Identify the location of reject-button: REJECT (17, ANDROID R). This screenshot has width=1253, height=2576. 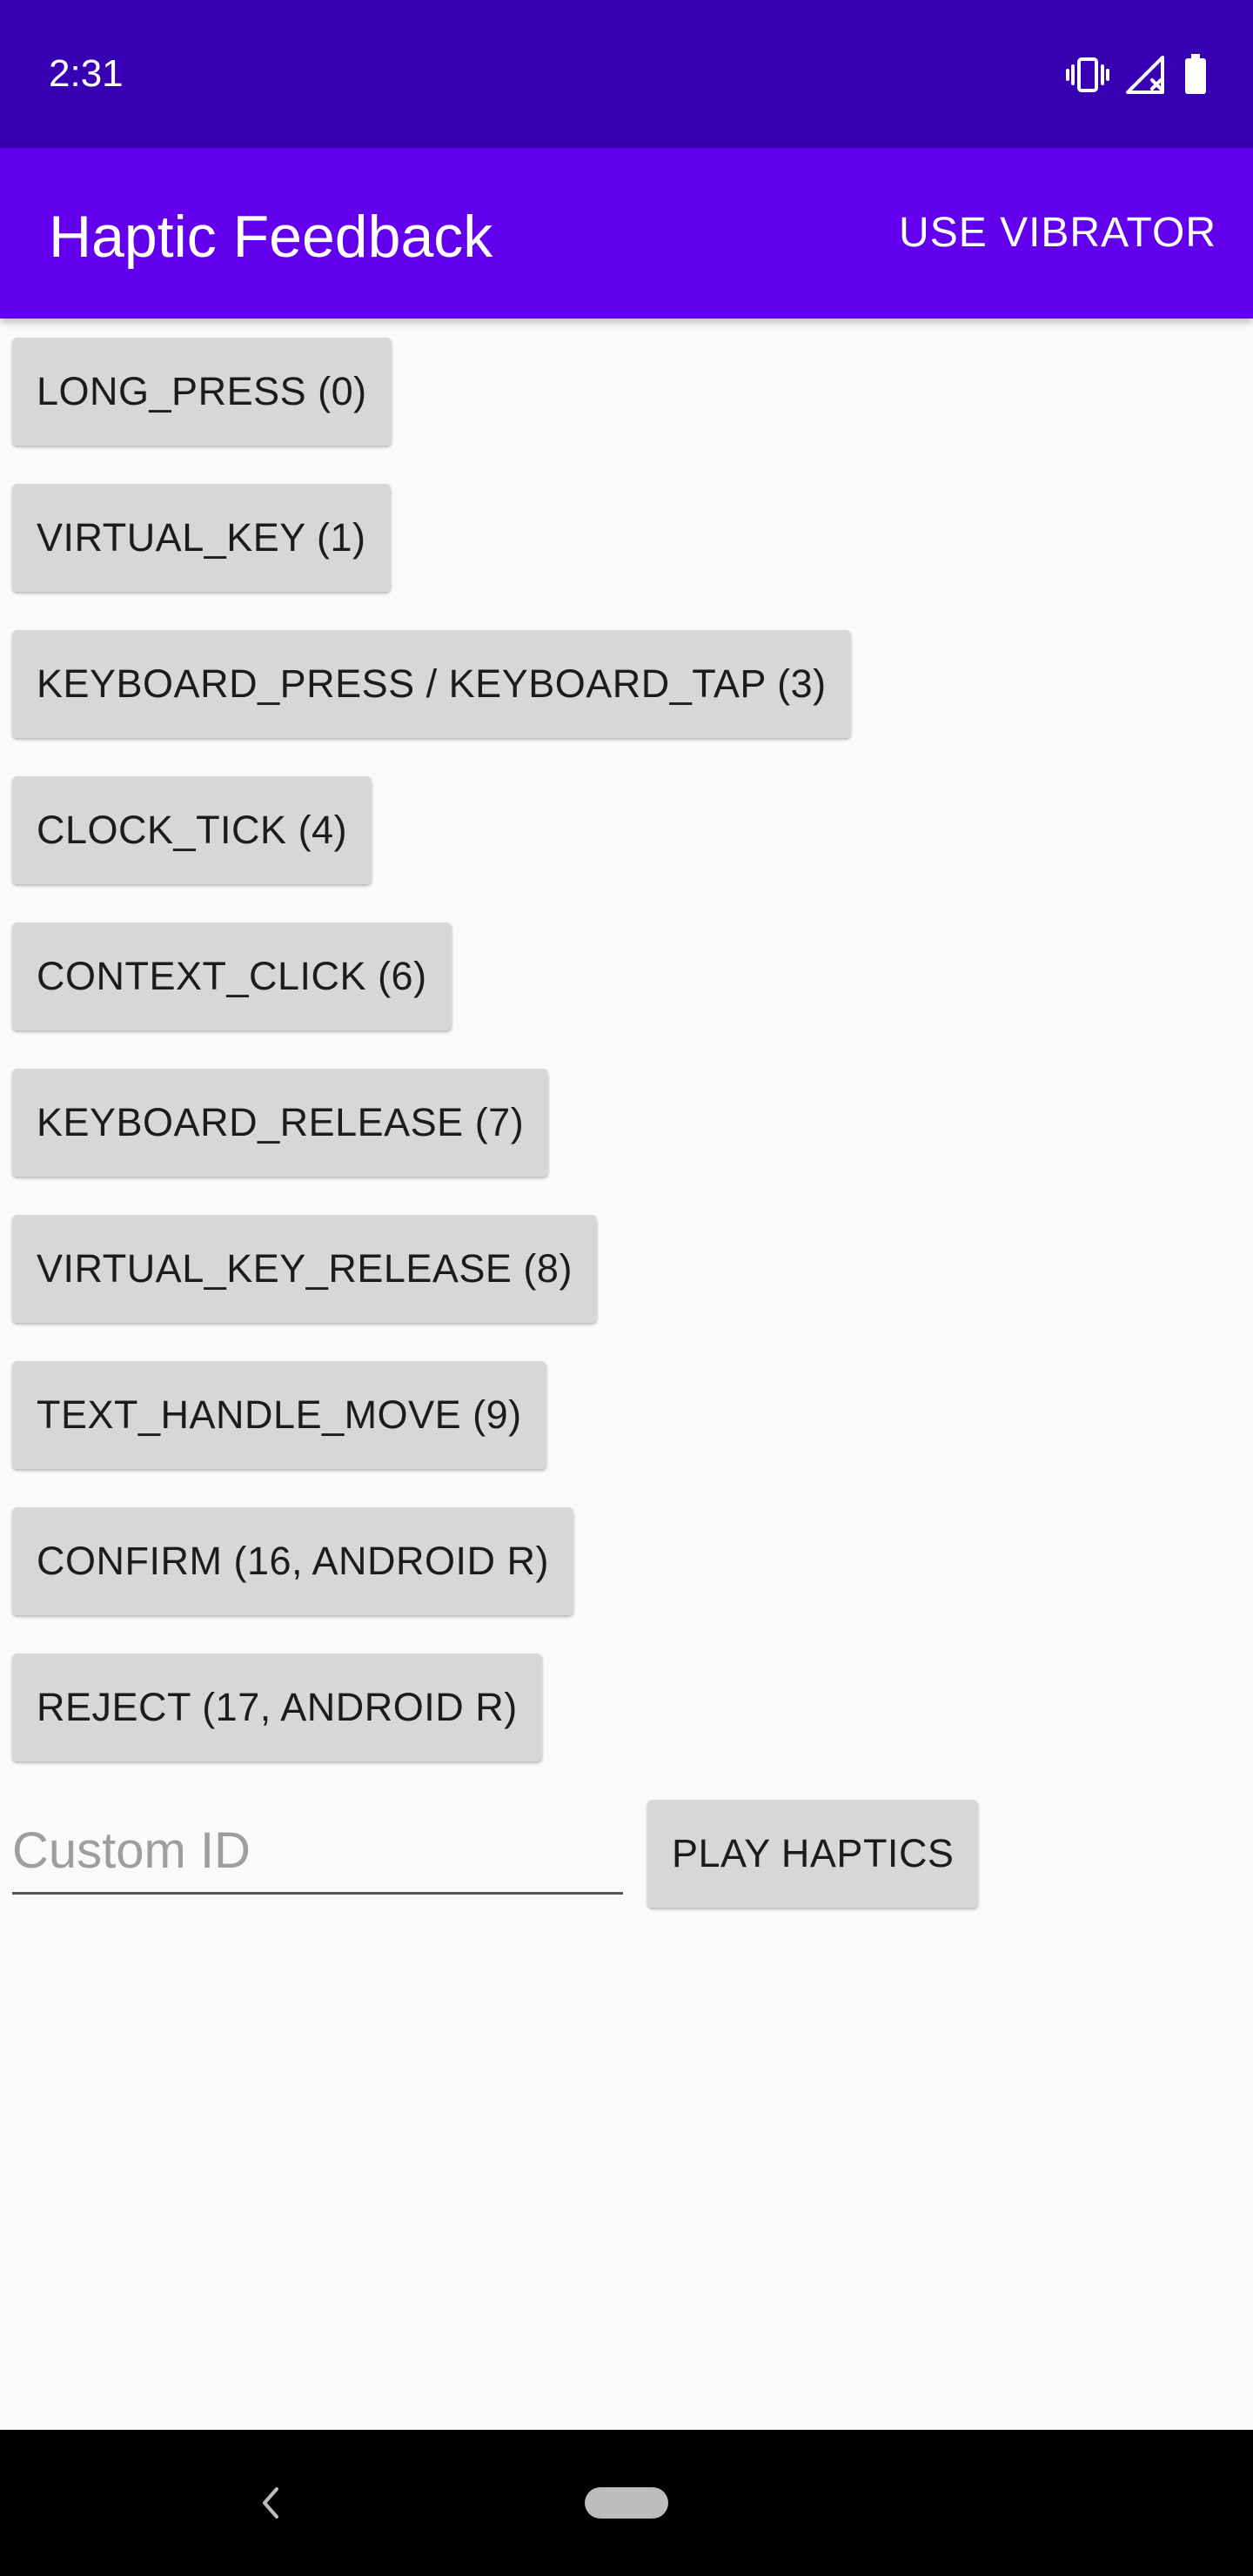
(277, 1707).